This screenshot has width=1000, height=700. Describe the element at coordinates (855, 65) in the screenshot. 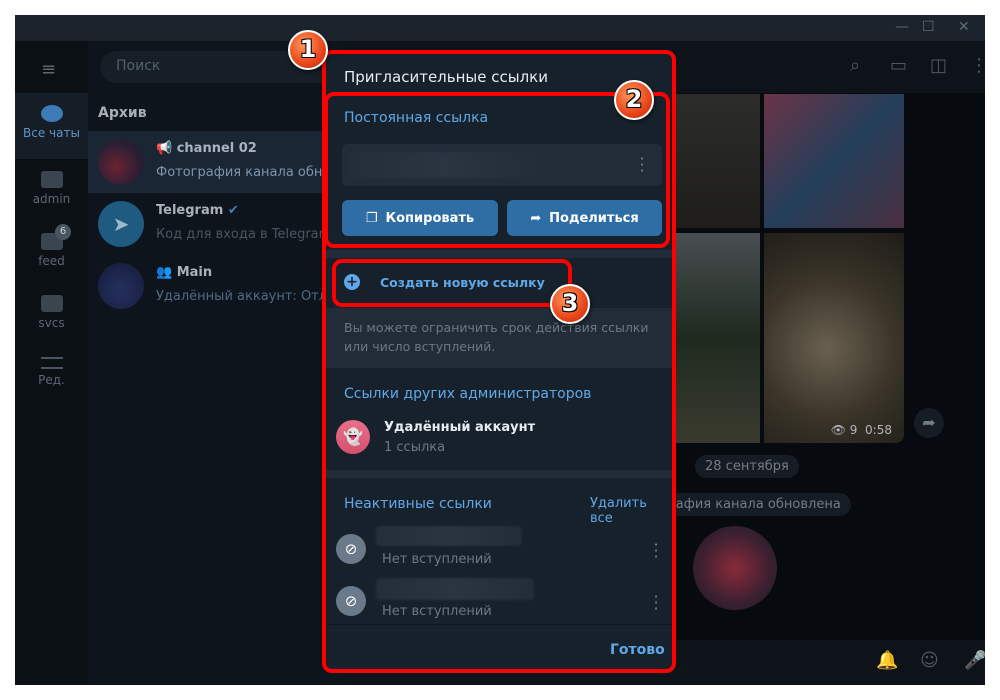

I see `search-icon: ⌕` at that location.